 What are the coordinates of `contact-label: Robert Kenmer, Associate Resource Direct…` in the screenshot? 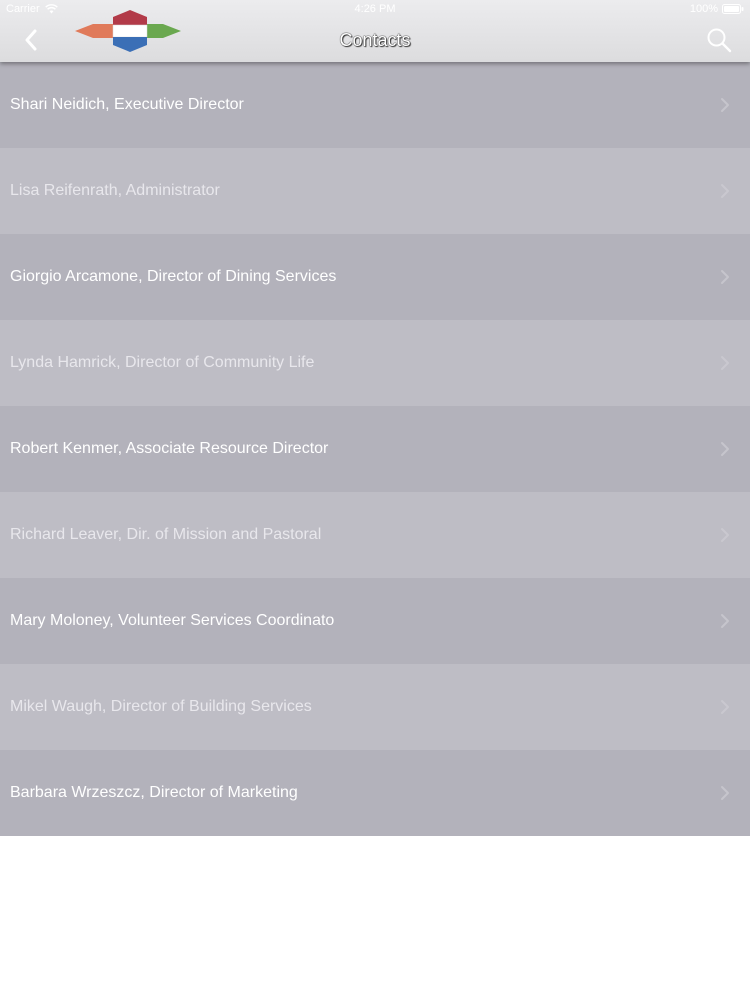 It's located at (169, 448).